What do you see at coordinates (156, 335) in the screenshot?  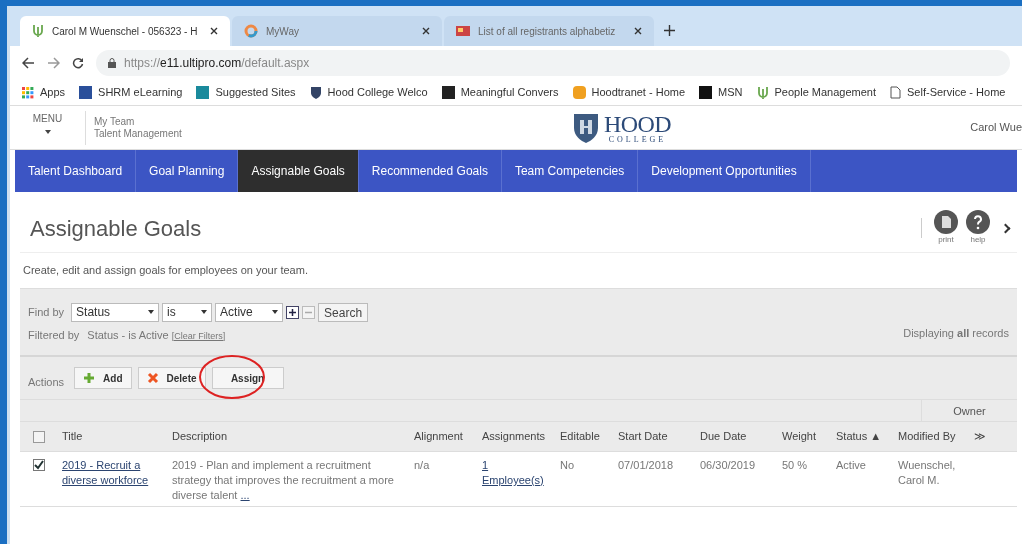 I see `filter-summary: Status - is Active [Clear Filters]` at bounding box center [156, 335].